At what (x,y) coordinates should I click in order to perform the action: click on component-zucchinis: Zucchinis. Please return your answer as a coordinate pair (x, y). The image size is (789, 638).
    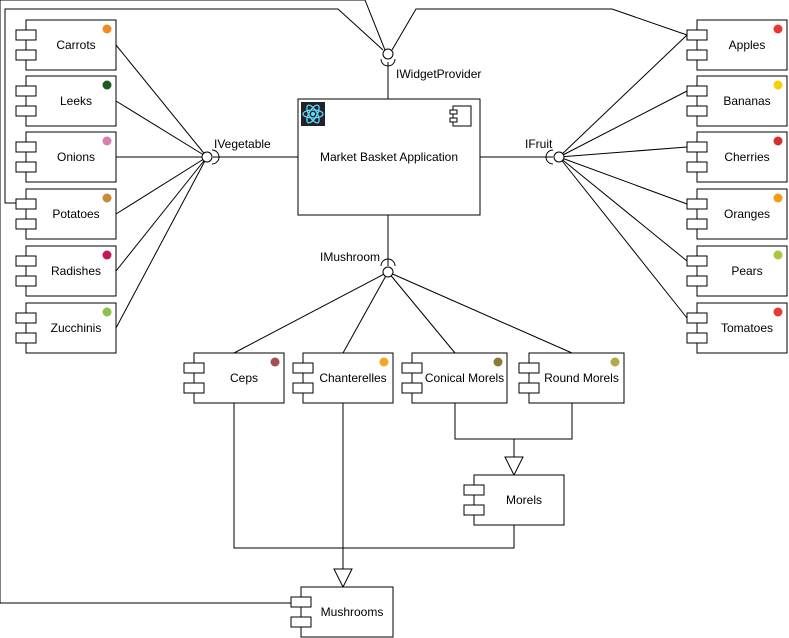
    Looking at the image, I should click on (66, 328).